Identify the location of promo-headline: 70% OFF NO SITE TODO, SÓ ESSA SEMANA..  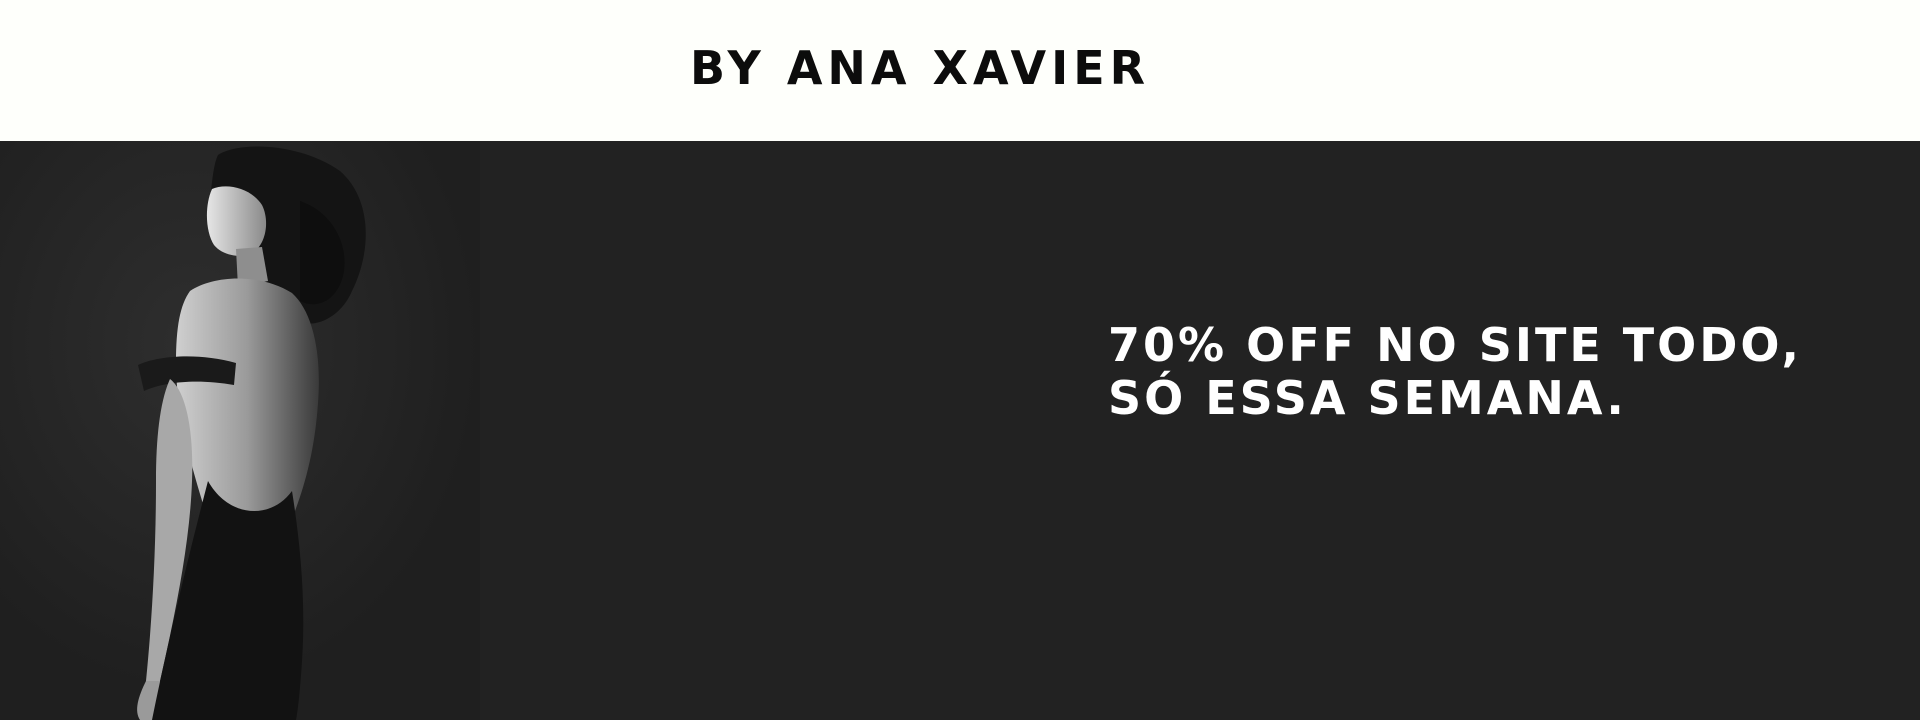
(1498, 372).